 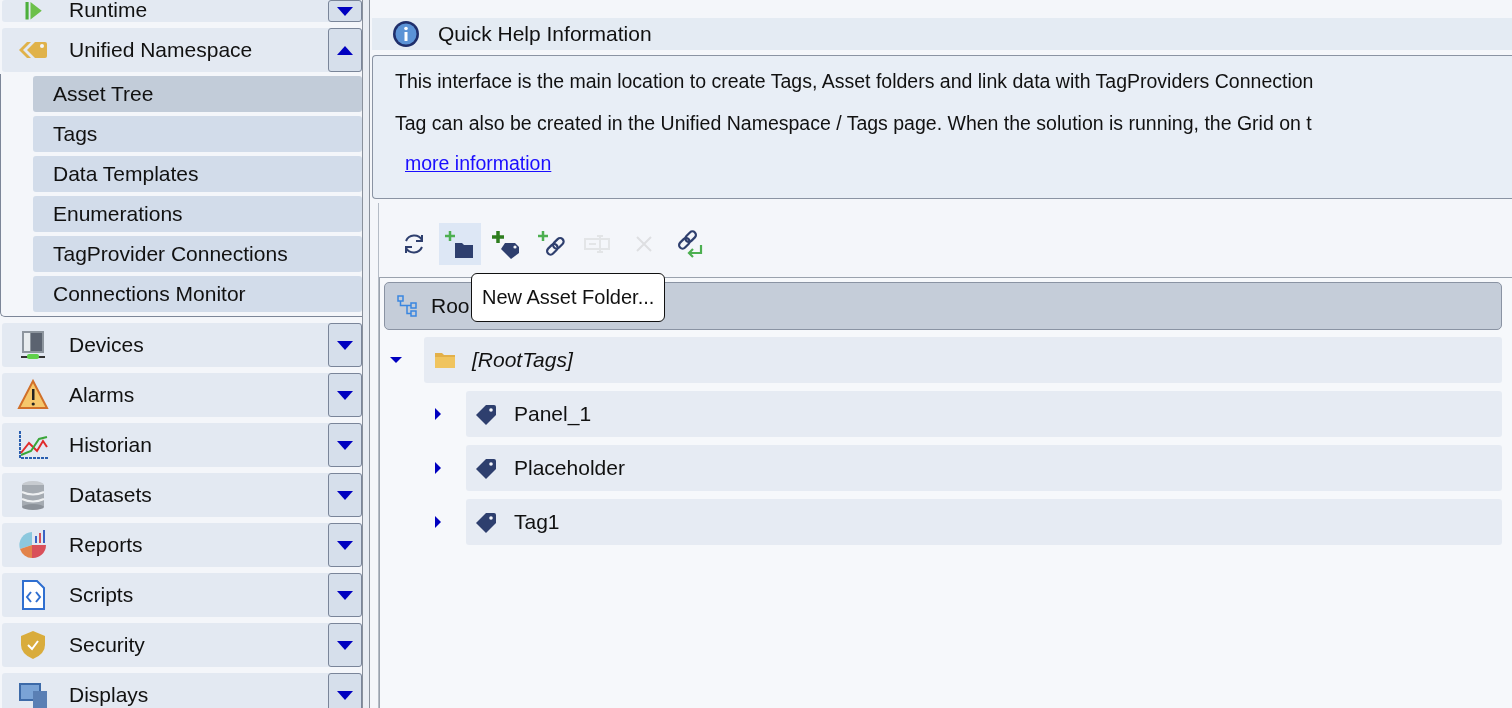 What do you see at coordinates (197, 134) in the screenshot?
I see `nav-item: Tags` at bounding box center [197, 134].